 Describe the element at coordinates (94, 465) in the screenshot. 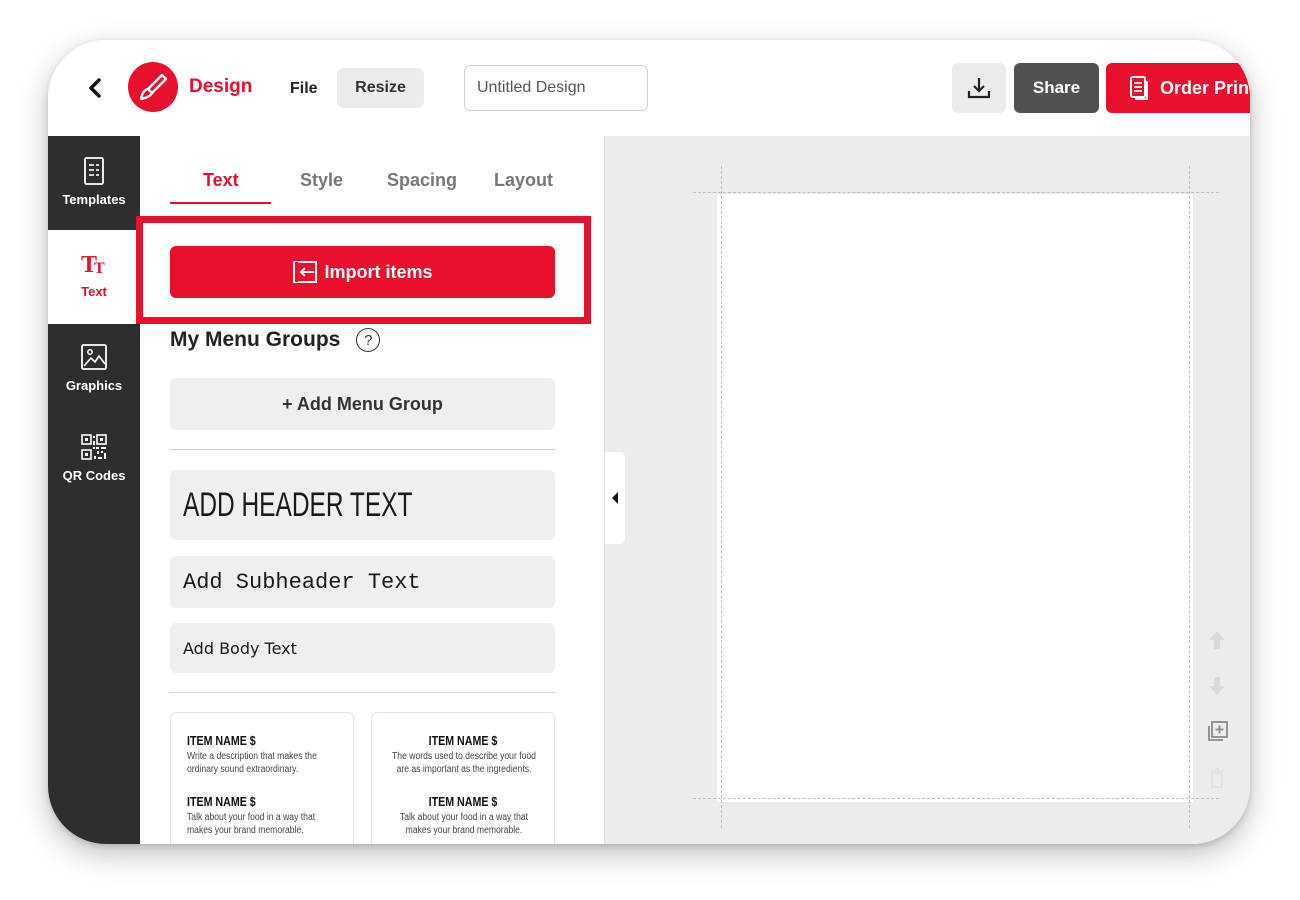

I see `rail-item-qr-codes: QR Codes` at that location.